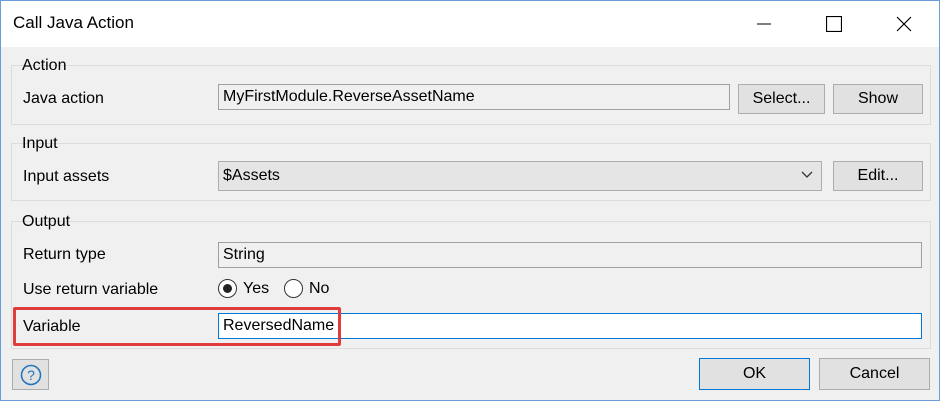 The image size is (940, 401). What do you see at coordinates (470, 24) in the screenshot?
I see `title-bar: Call Java Action` at bounding box center [470, 24].